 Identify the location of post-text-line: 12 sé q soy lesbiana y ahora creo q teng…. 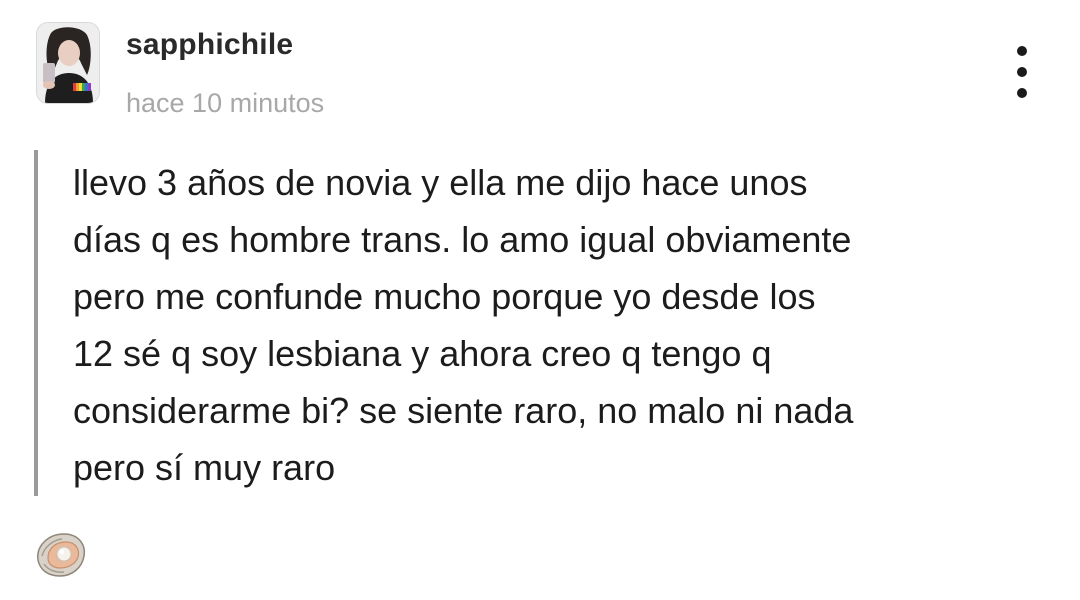
(422, 353).